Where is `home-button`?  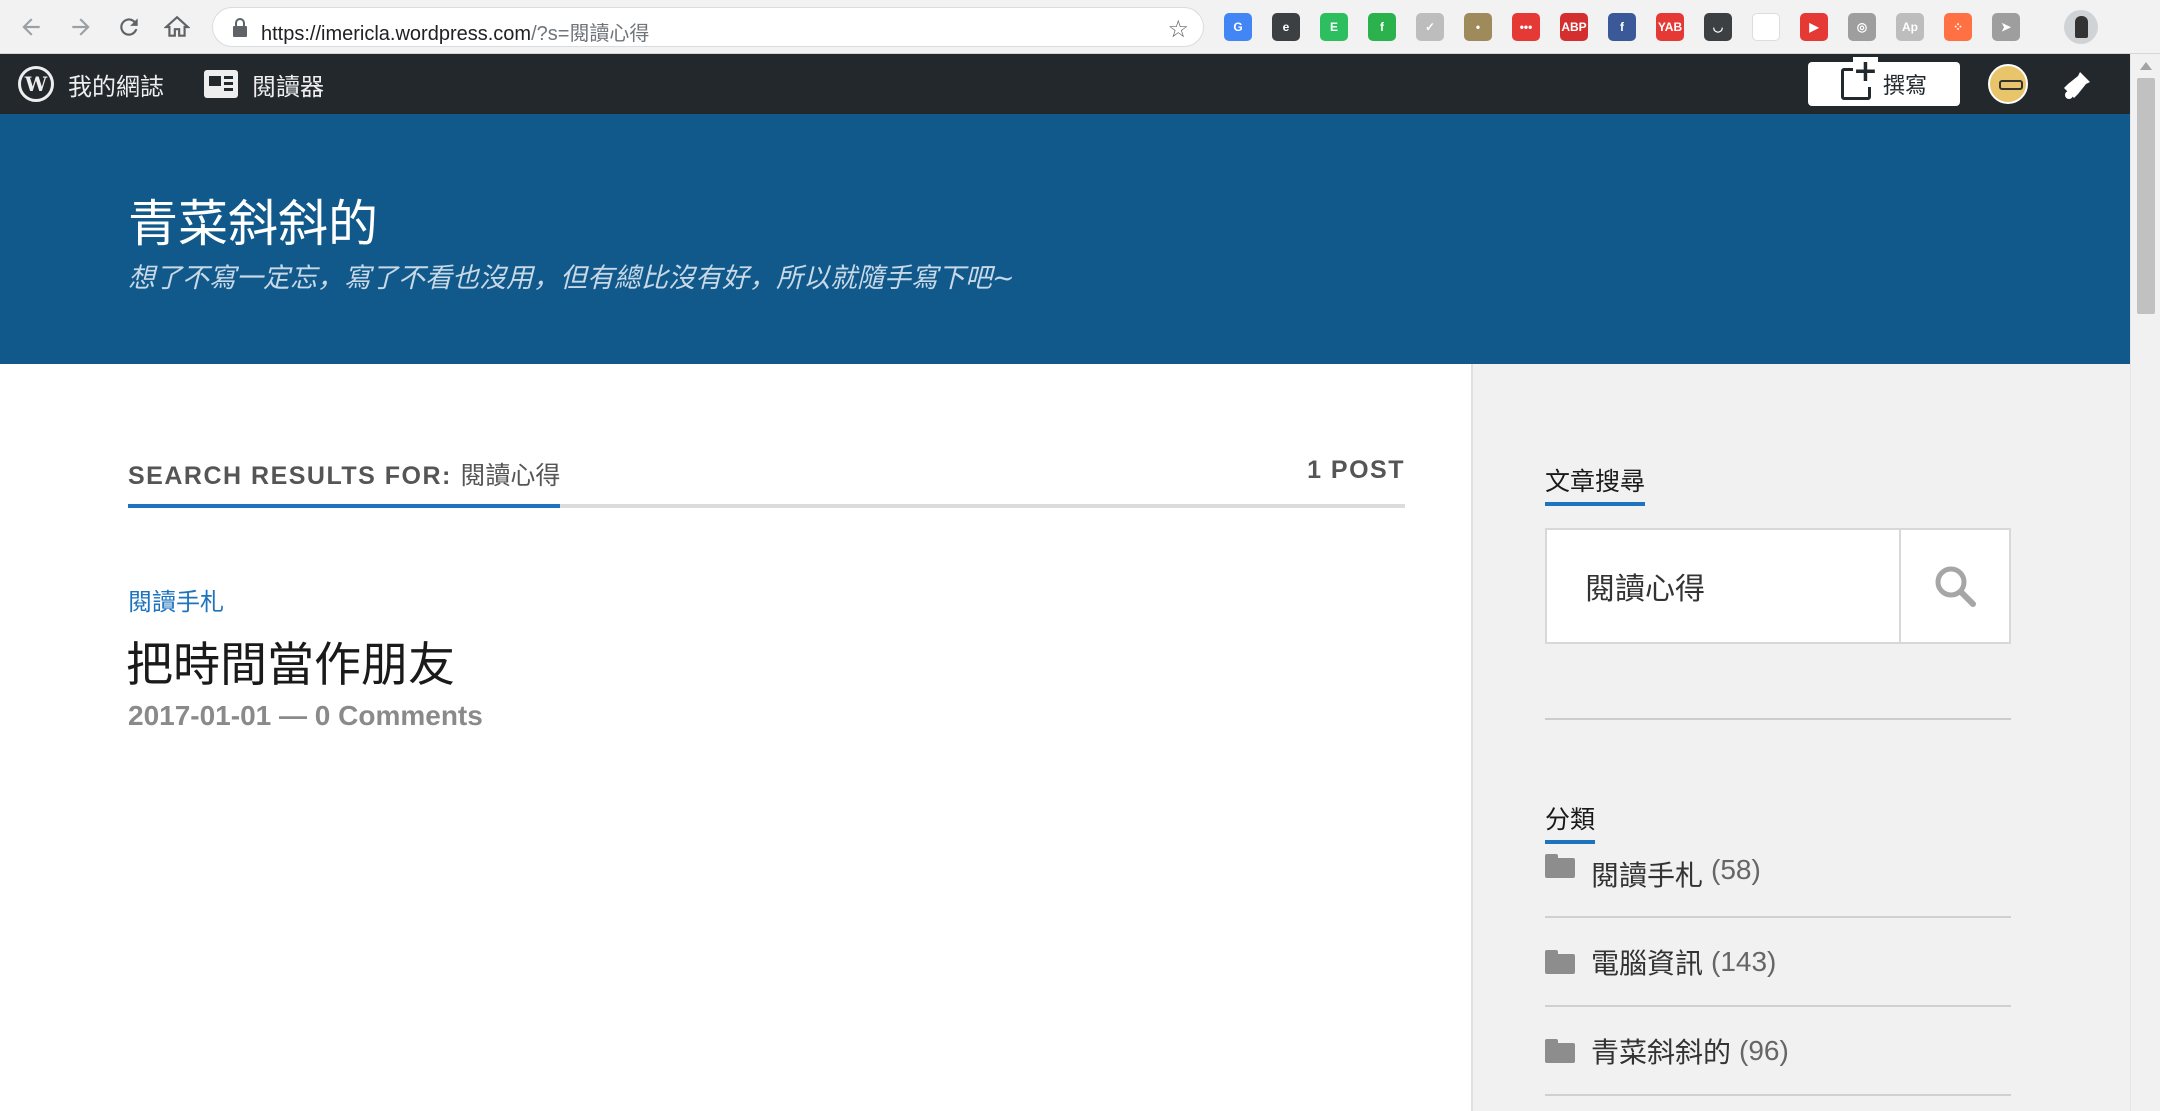
home-button is located at coordinates (177, 27).